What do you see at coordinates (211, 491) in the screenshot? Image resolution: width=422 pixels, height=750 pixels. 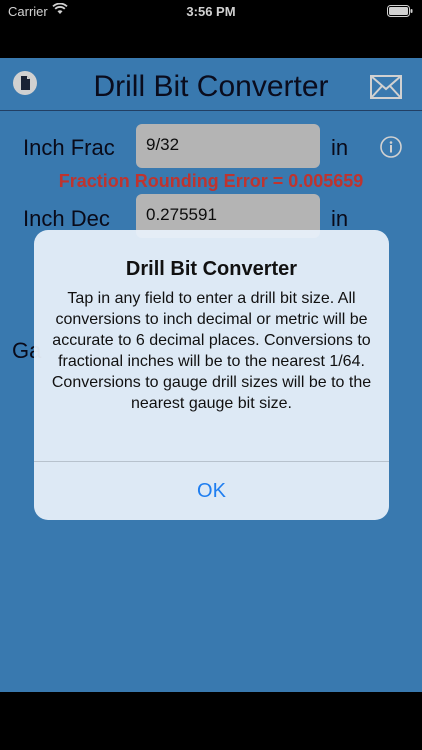 I see `ok-button: OK` at bounding box center [211, 491].